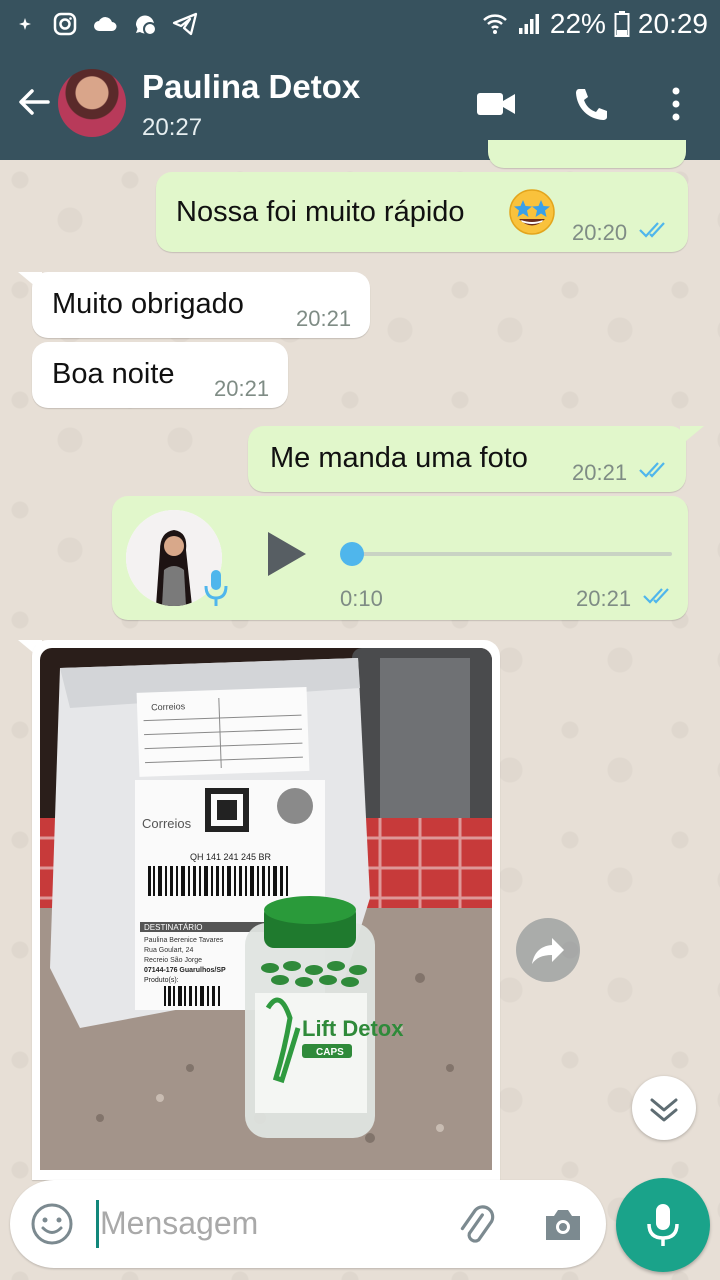 The width and height of the screenshot is (720, 1280). What do you see at coordinates (251, 87) in the screenshot?
I see `contact-name: Paulina Detox` at bounding box center [251, 87].